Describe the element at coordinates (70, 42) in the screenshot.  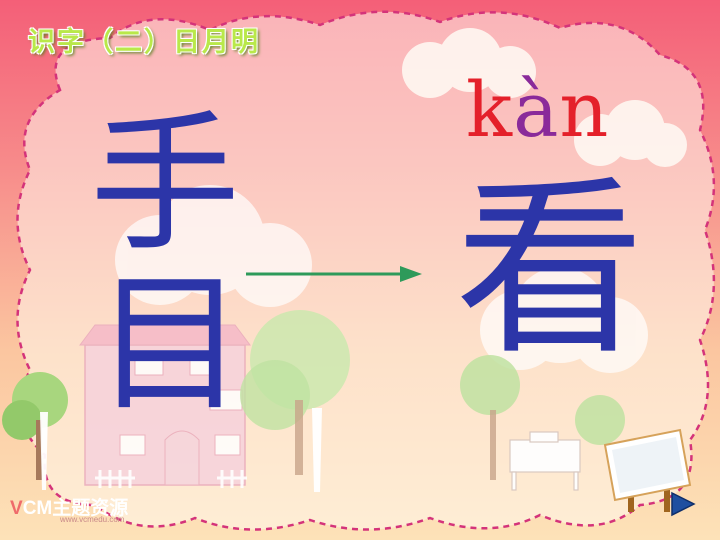
I see `title-char: 字` at that location.